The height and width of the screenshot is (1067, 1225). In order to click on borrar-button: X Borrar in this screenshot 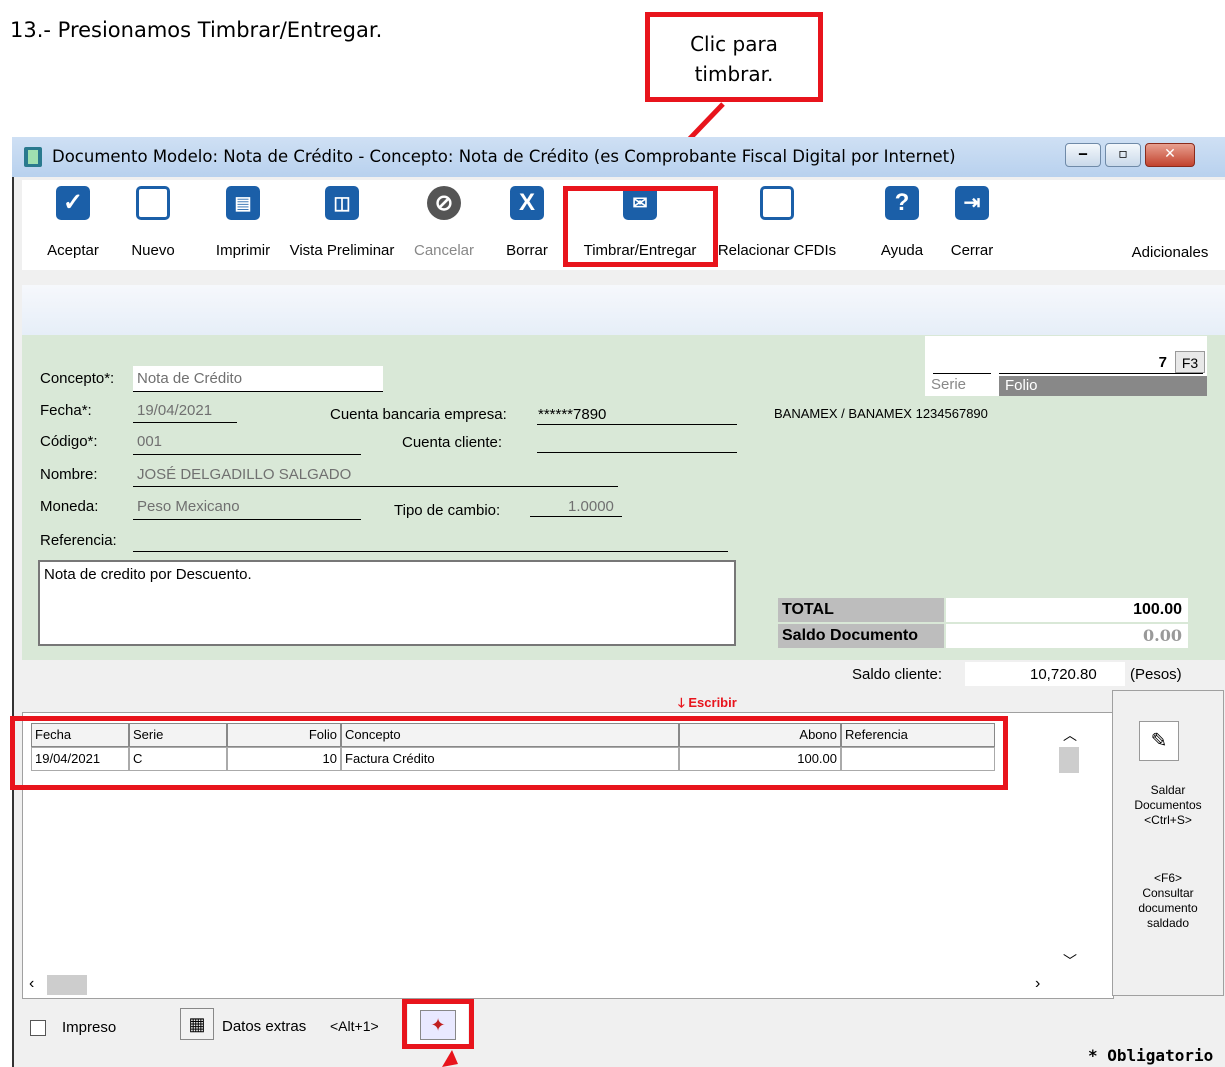, I will do `click(527, 225)`.